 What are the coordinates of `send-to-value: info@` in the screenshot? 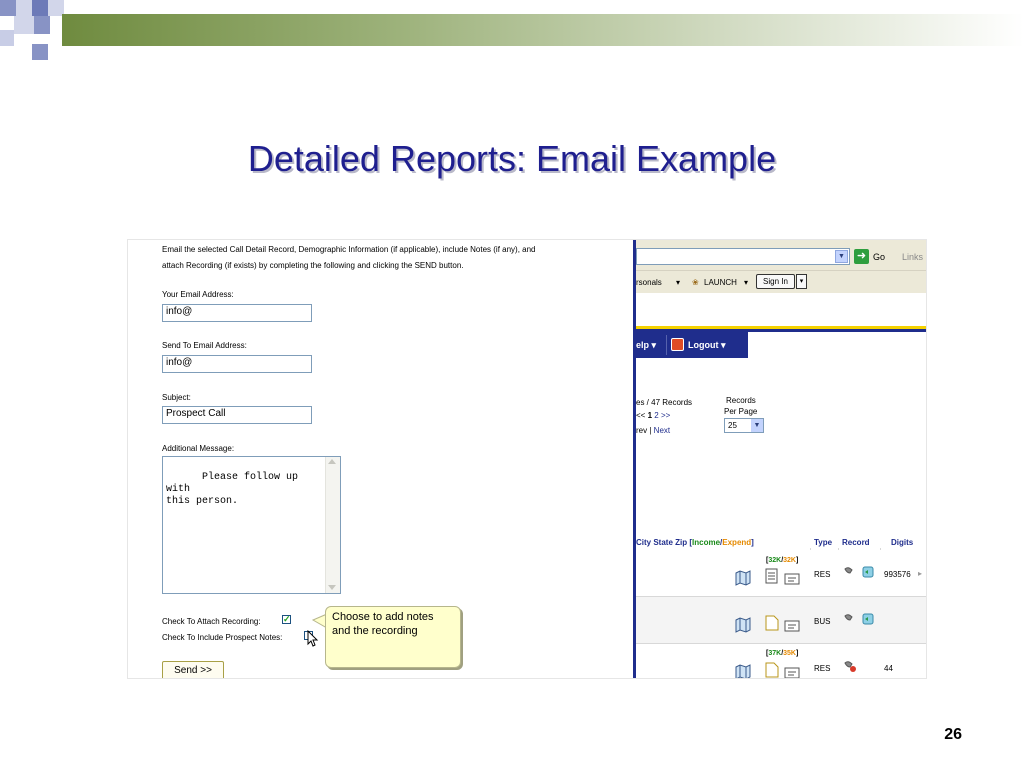 It's located at (179, 362).